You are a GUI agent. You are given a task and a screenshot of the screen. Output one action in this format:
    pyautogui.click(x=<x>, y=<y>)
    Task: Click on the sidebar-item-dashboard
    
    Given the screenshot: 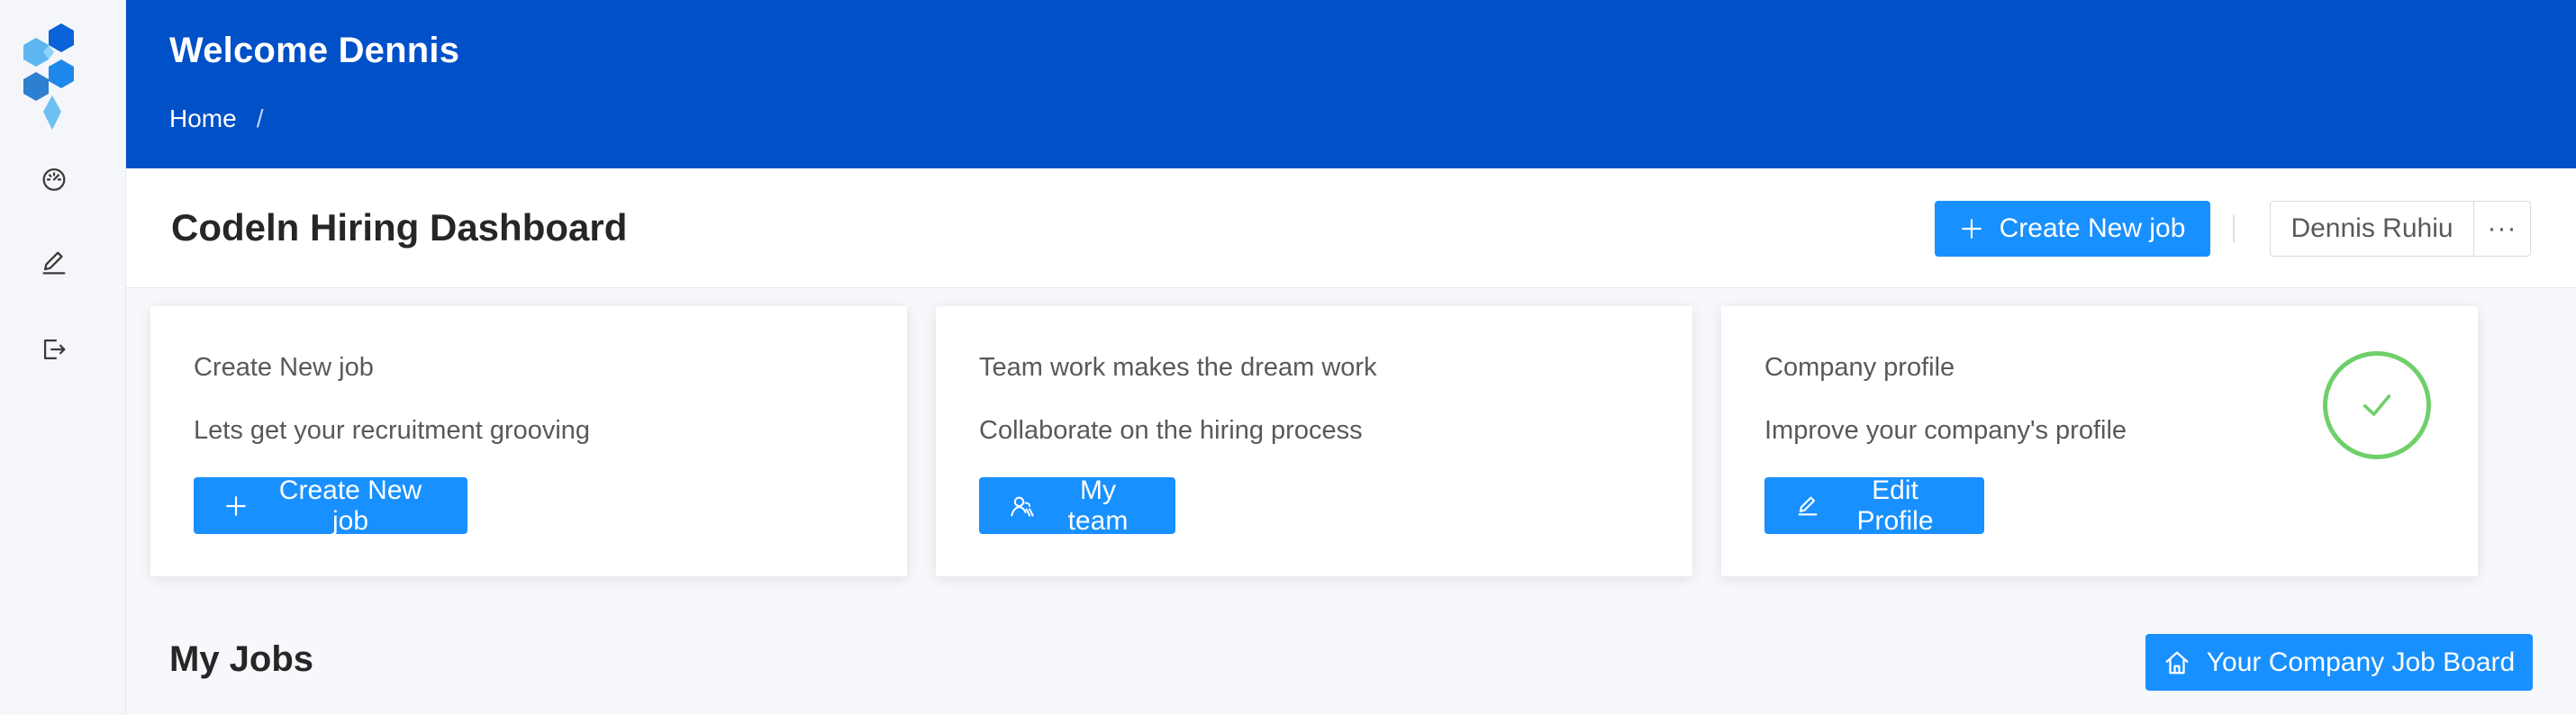 What is the action you would take?
    pyautogui.click(x=54, y=178)
    